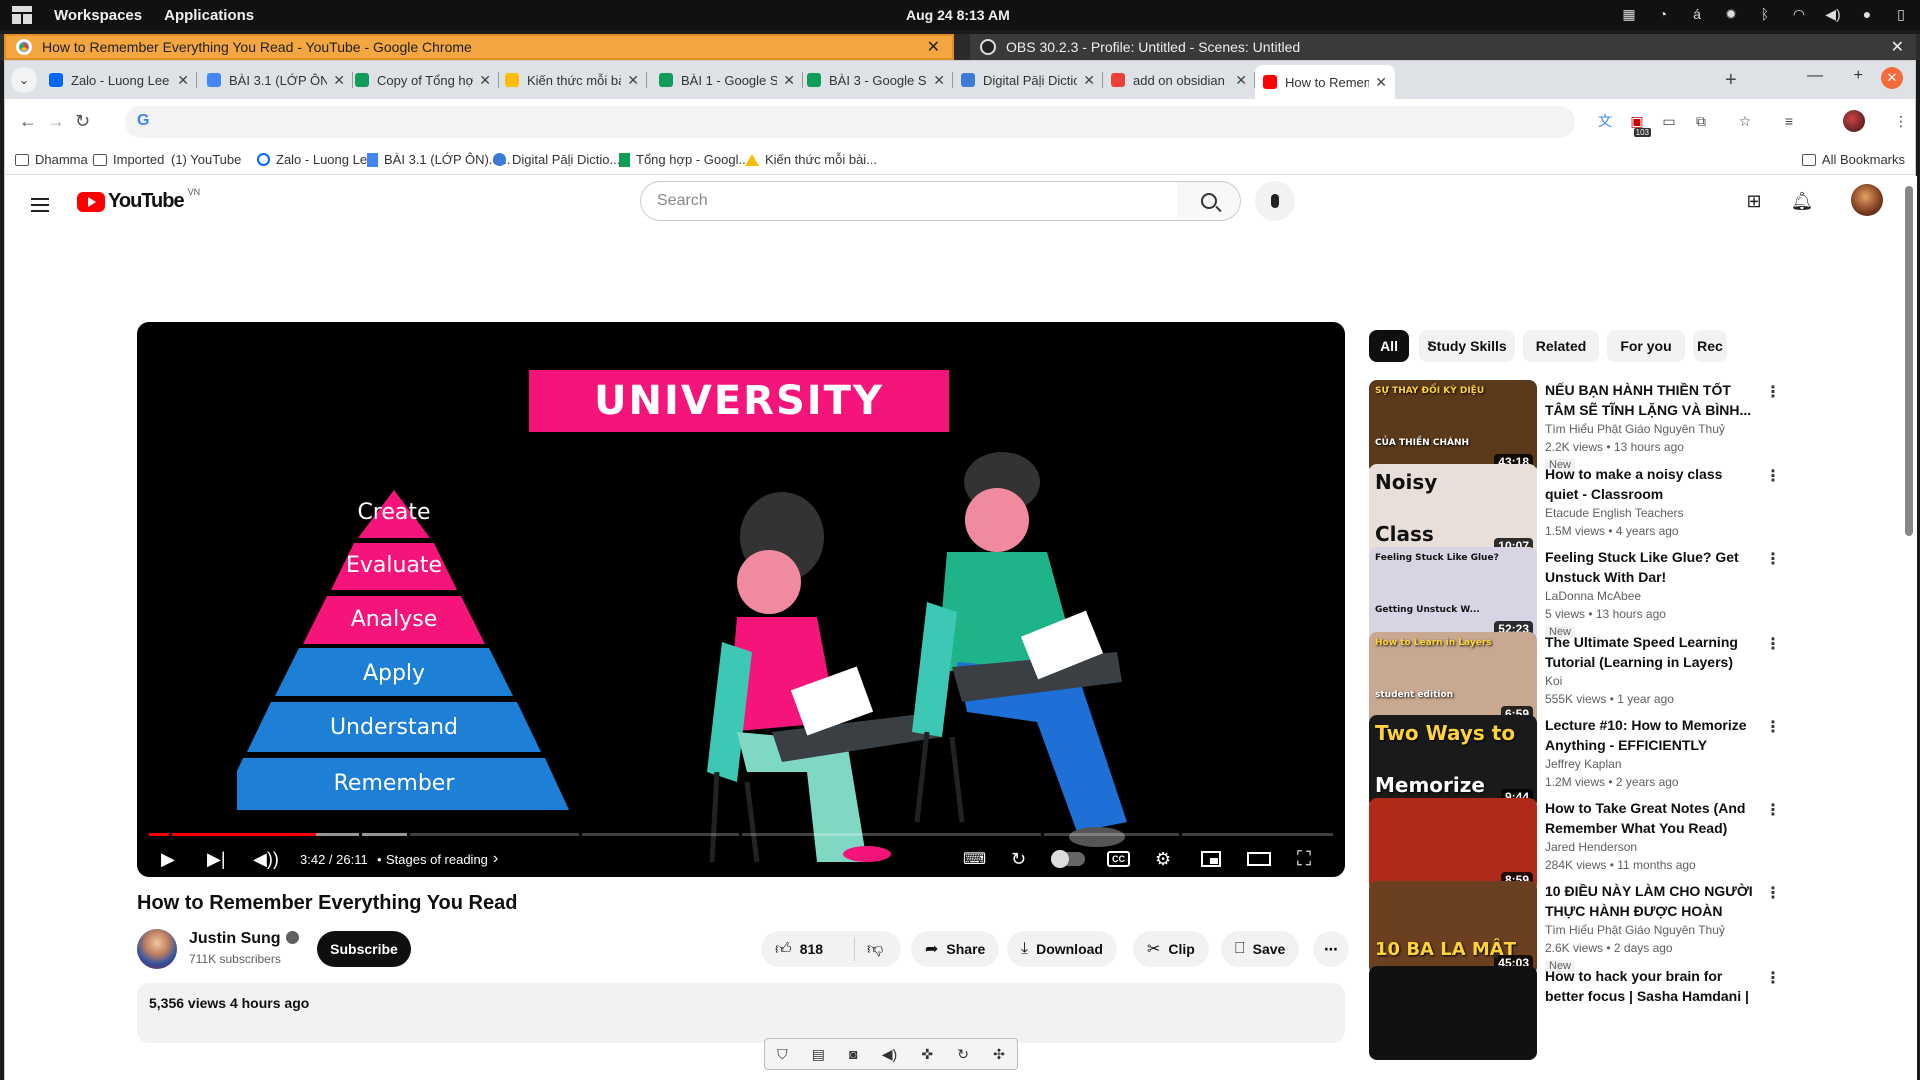 Image resolution: width=1920 pixels, height=1080 pixels. I want to click on more-actions-button: ⋯, so click(1331, 949).